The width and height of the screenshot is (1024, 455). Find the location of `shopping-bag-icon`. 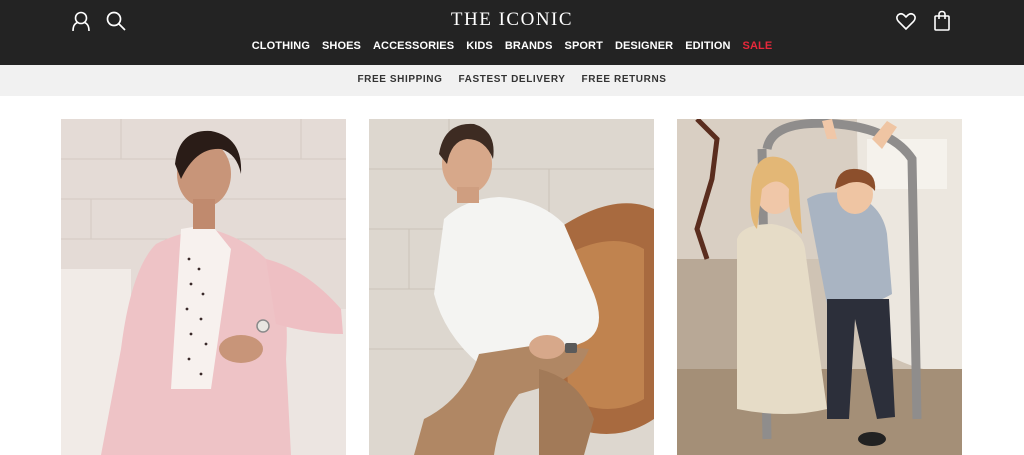

shopping-bag-icon is located at coordinates (942, 21).